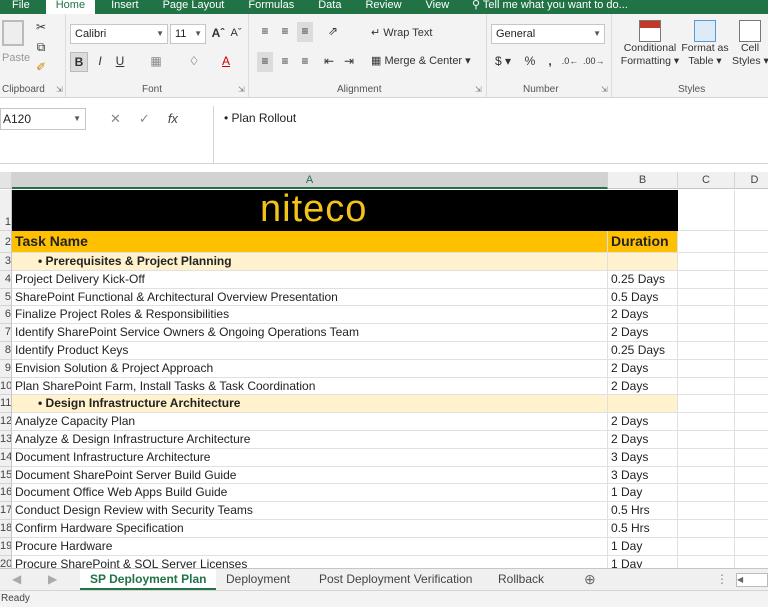 Image resolution: width=768 pixels, height=607 pixels. I want to click on column-header-b: B, so click(643, 180).